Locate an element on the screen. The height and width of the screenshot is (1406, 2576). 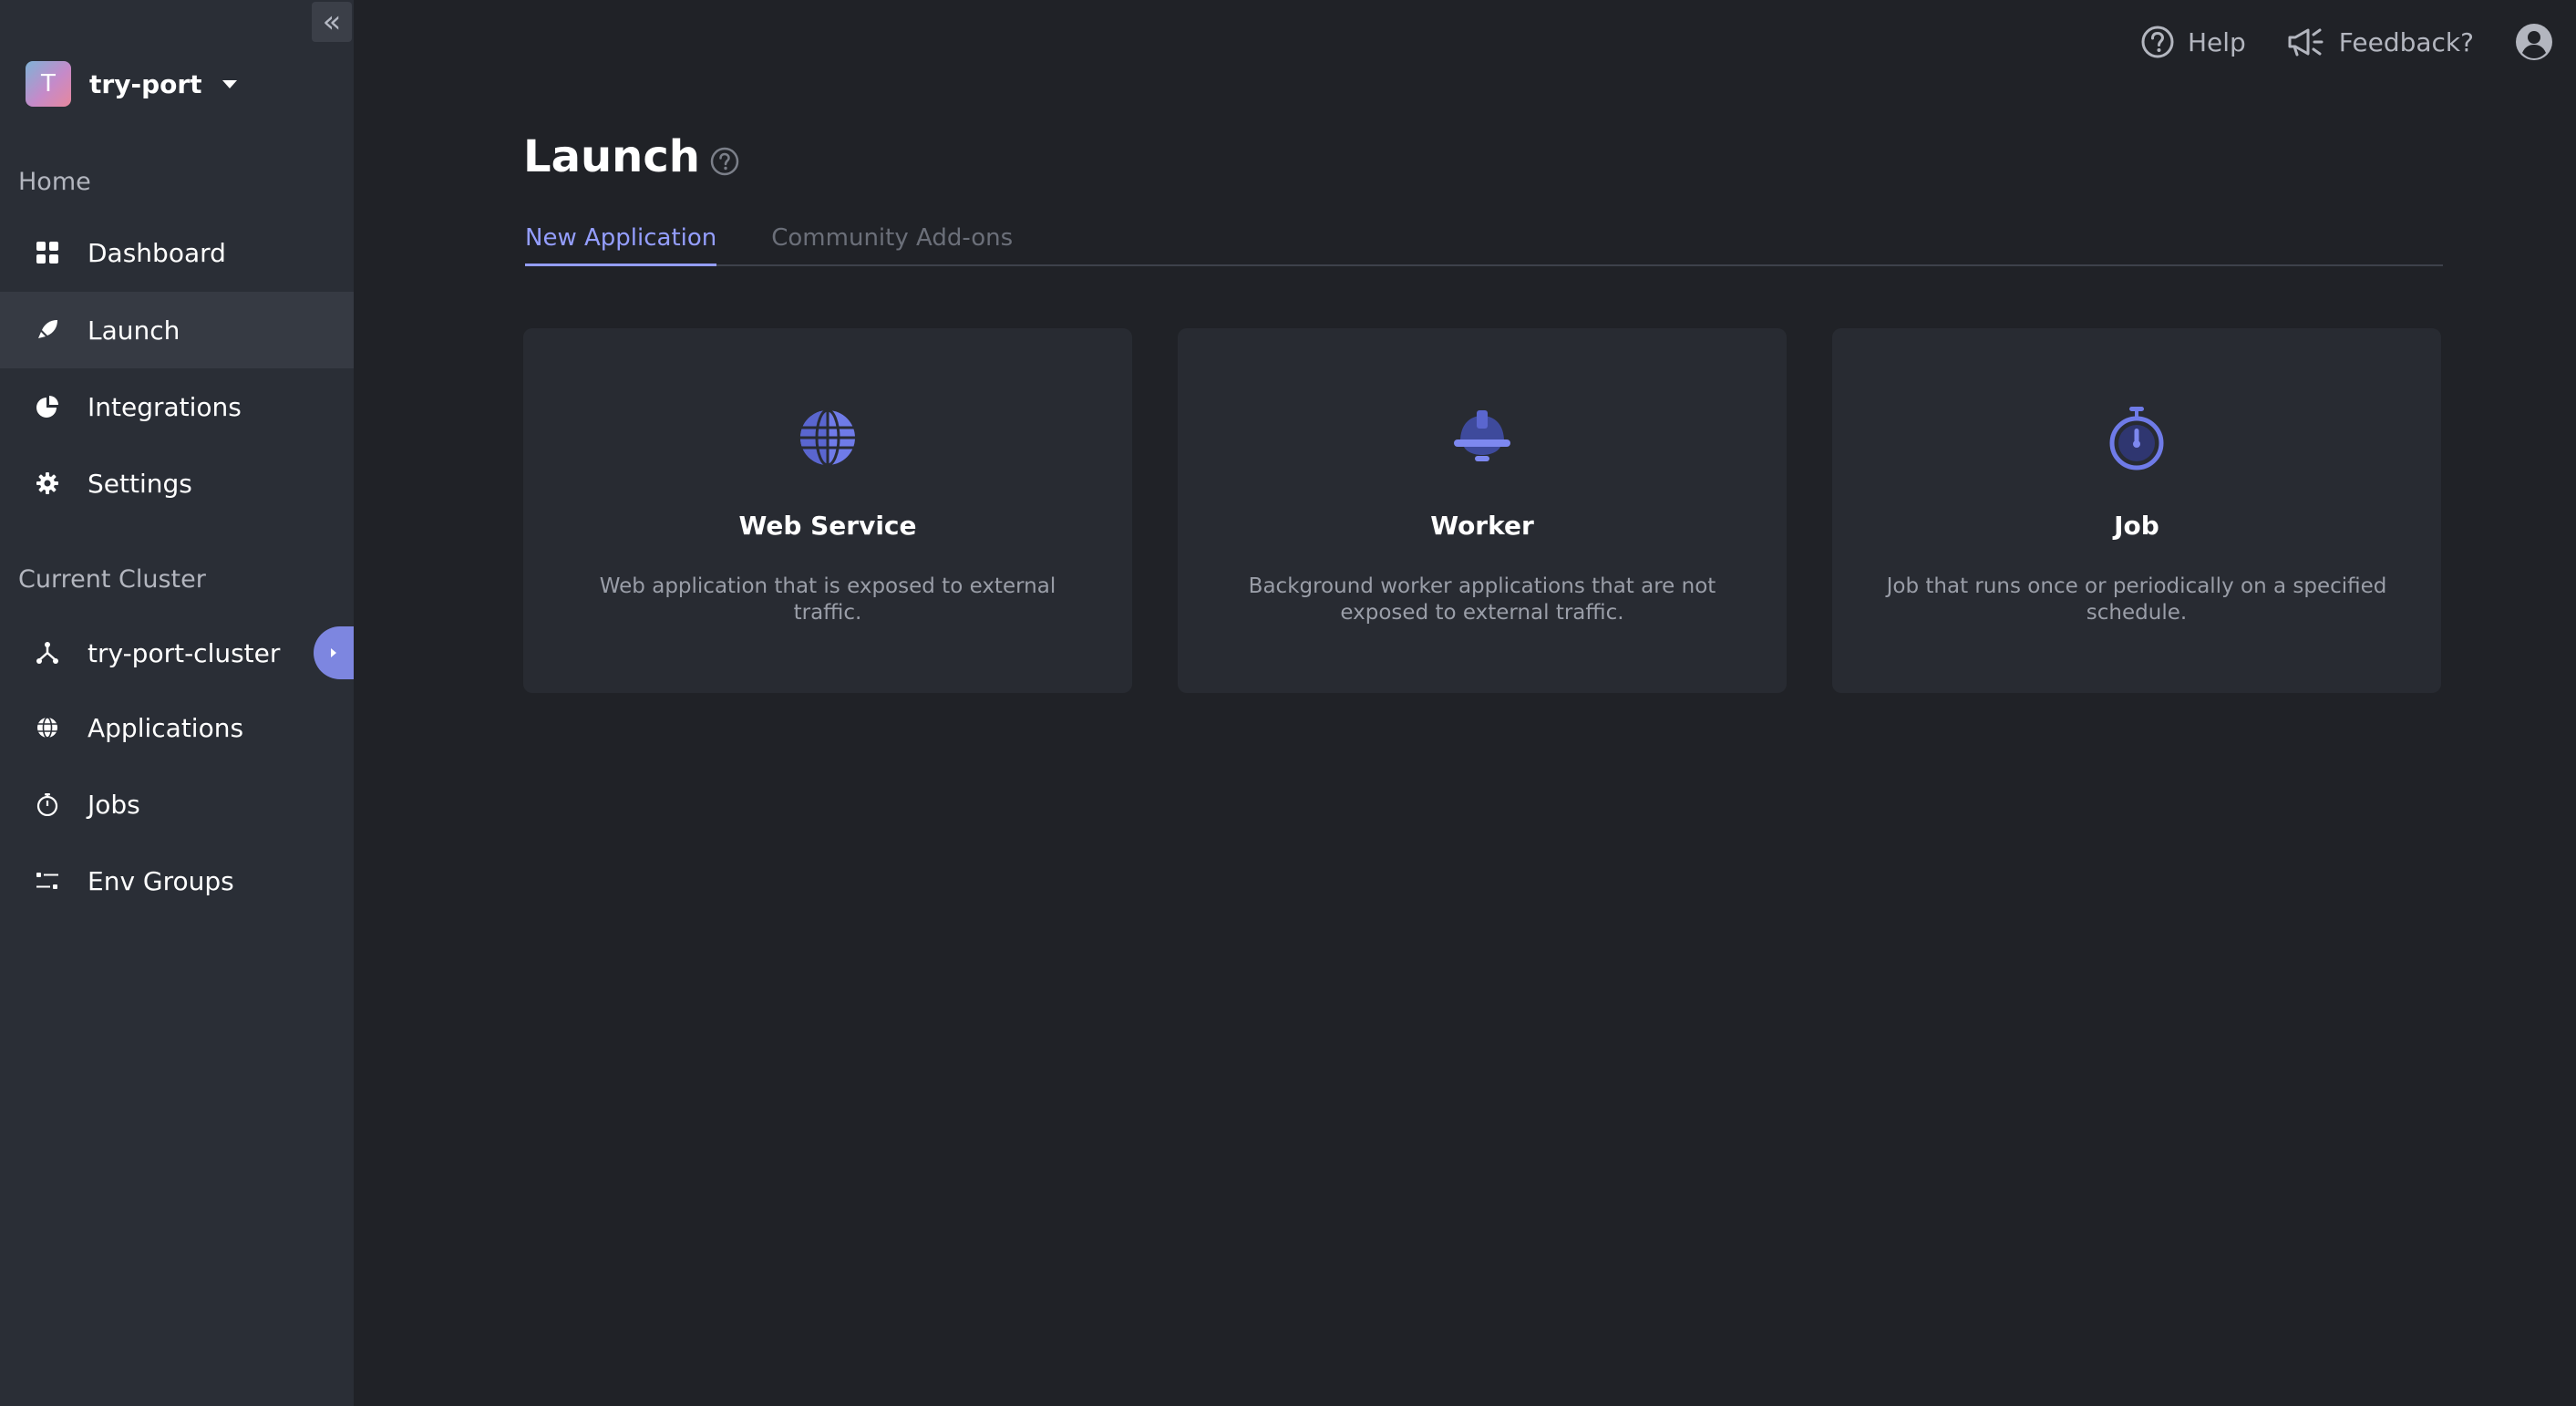
sidebar-item-launch: Launch is located at coordinates (177, 330).